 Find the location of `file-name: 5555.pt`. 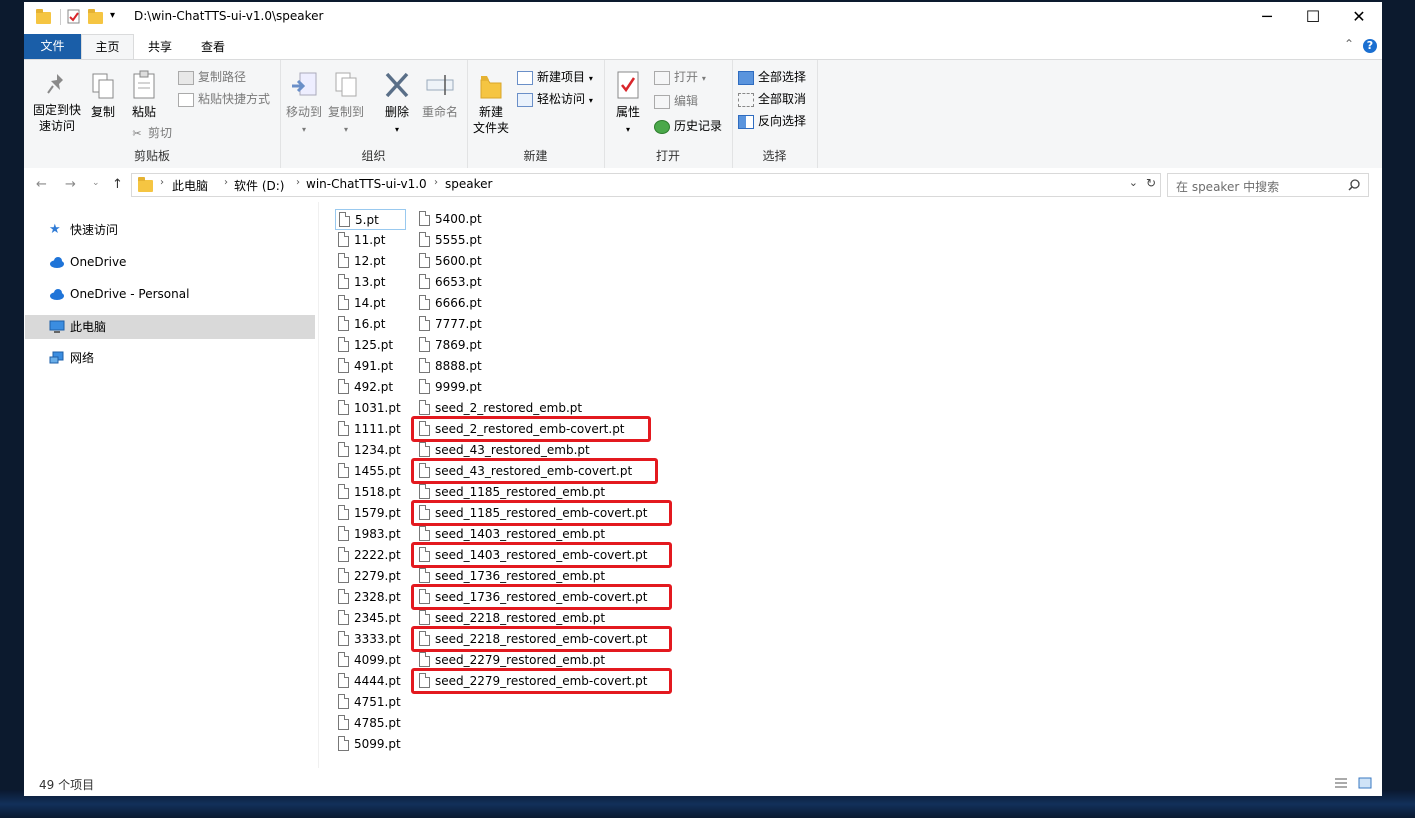

file-name: 5555.pt is located at coordinates (458, 240).